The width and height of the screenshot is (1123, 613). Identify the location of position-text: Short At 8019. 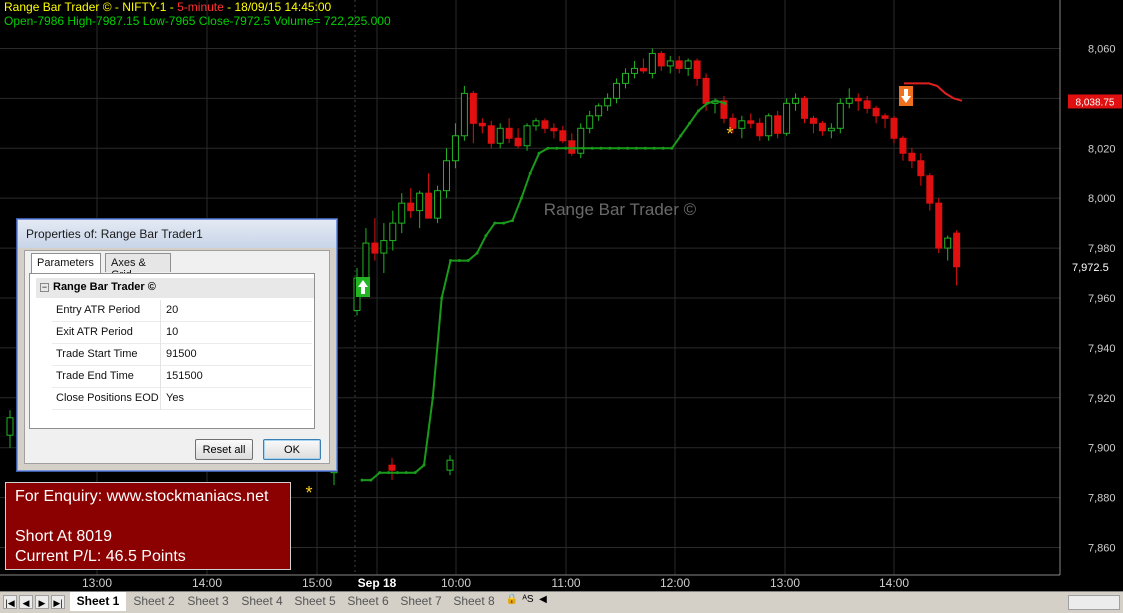
(63, 536).